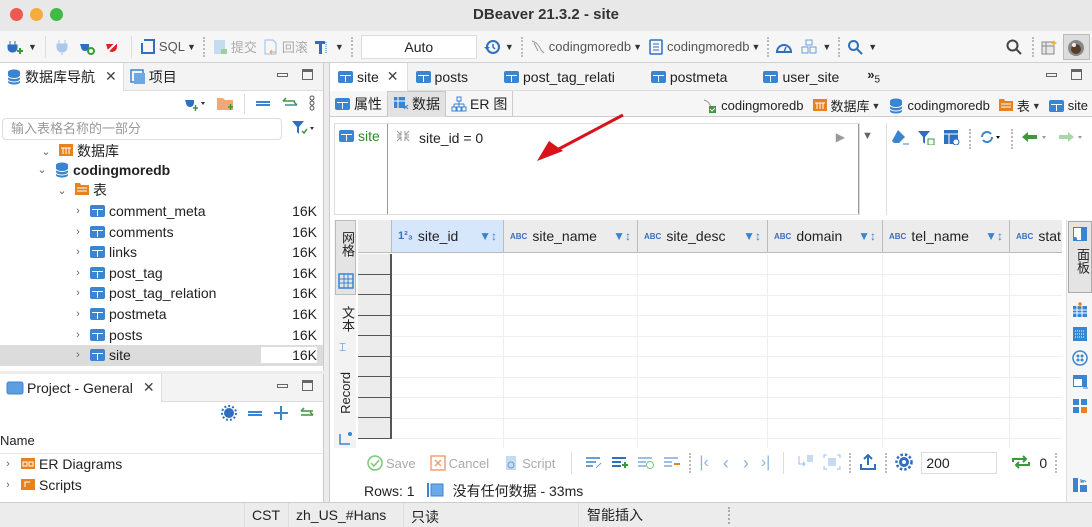  Describe the element at coordinates (1080, 486) in the screenshot. I see `layout-toggle-icon` at that location.